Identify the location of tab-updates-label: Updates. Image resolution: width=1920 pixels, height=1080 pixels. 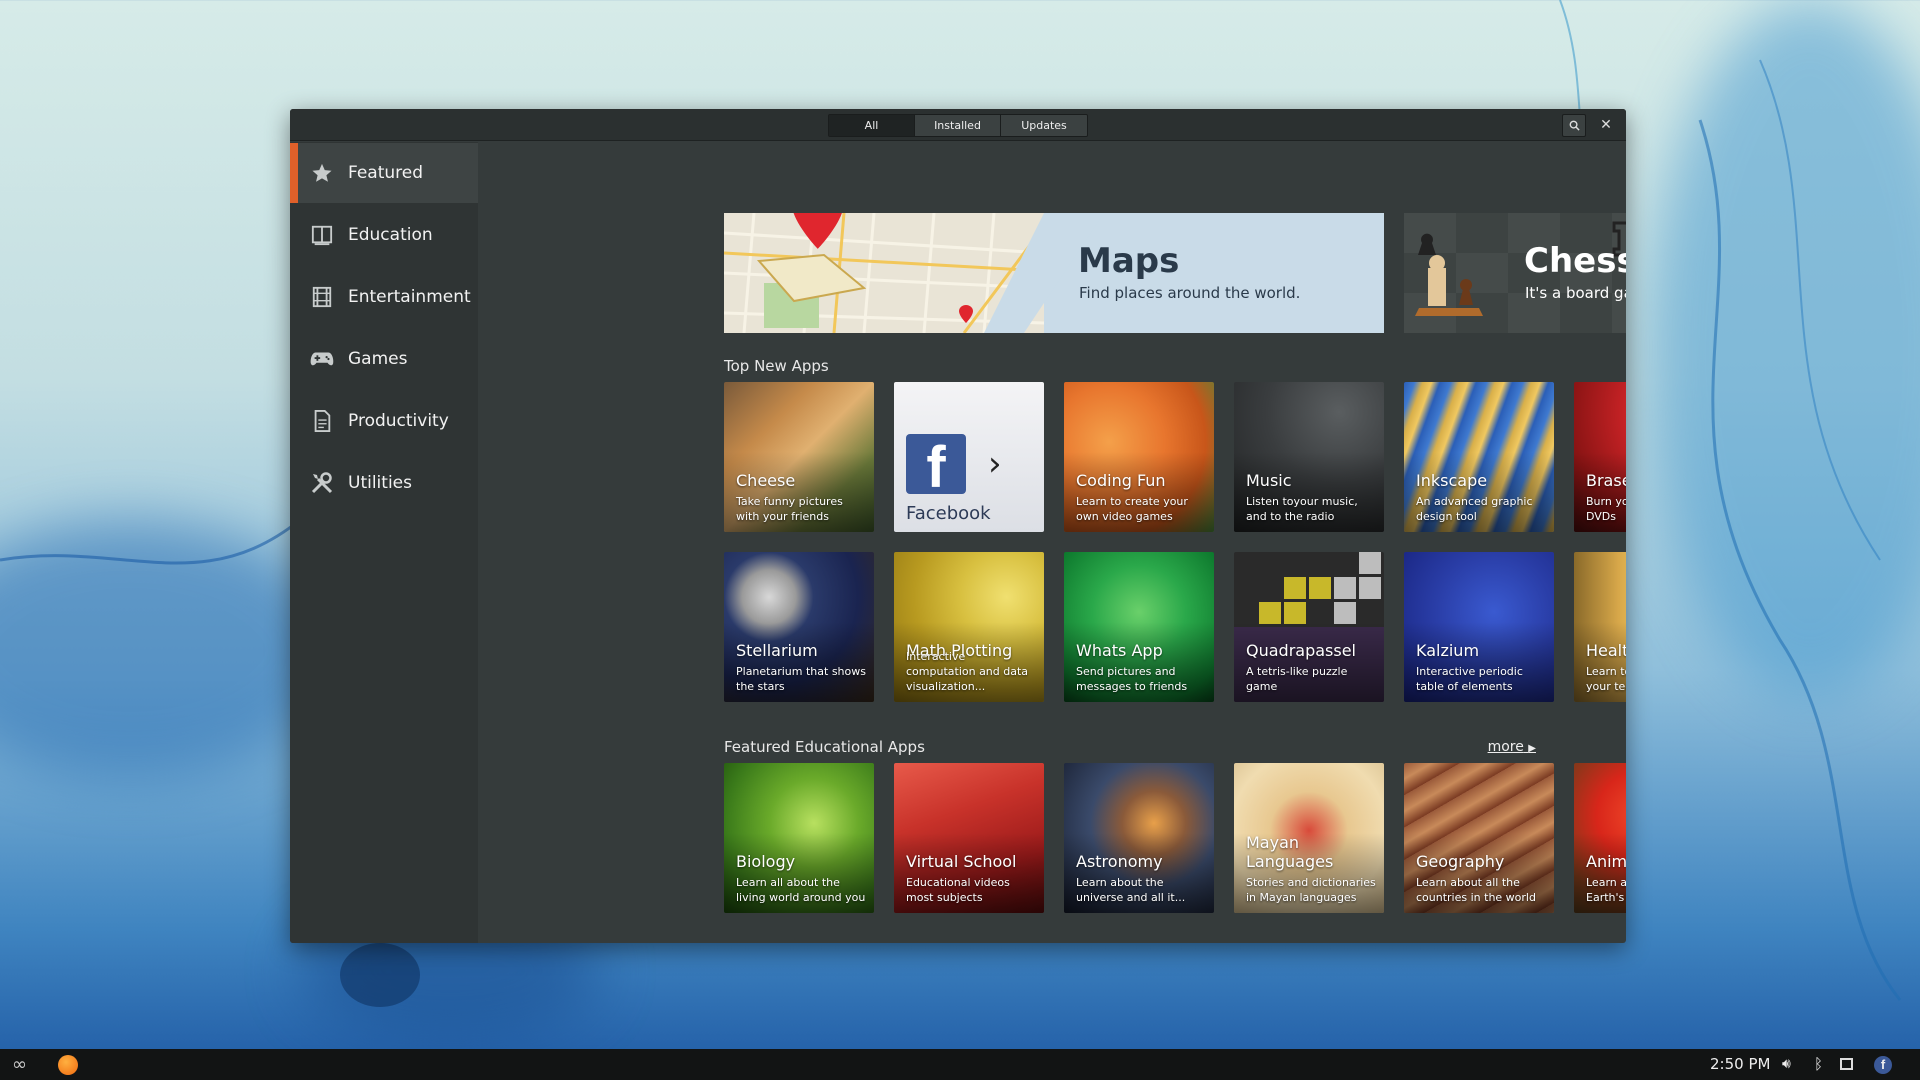
(1044, 125).